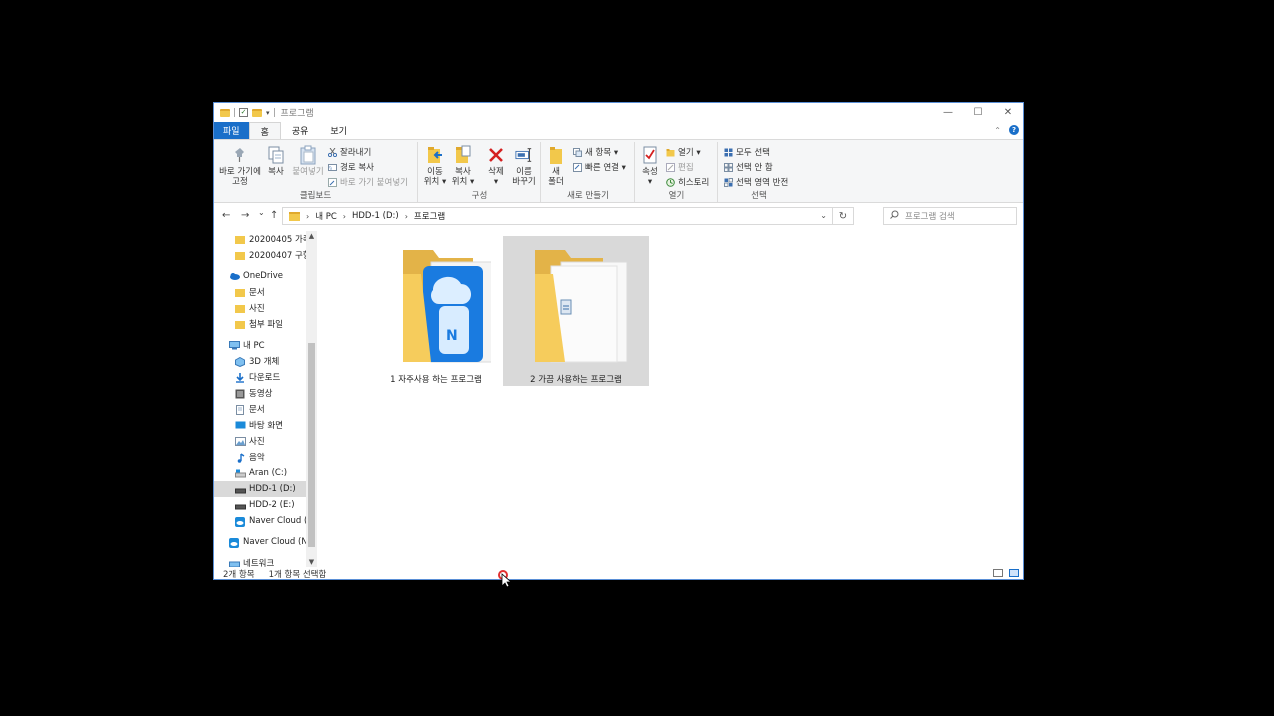  What do you see at coordinates (311, 445) in the screenshot?
I see `scroll-thumb` at bounding box center [311, 445].